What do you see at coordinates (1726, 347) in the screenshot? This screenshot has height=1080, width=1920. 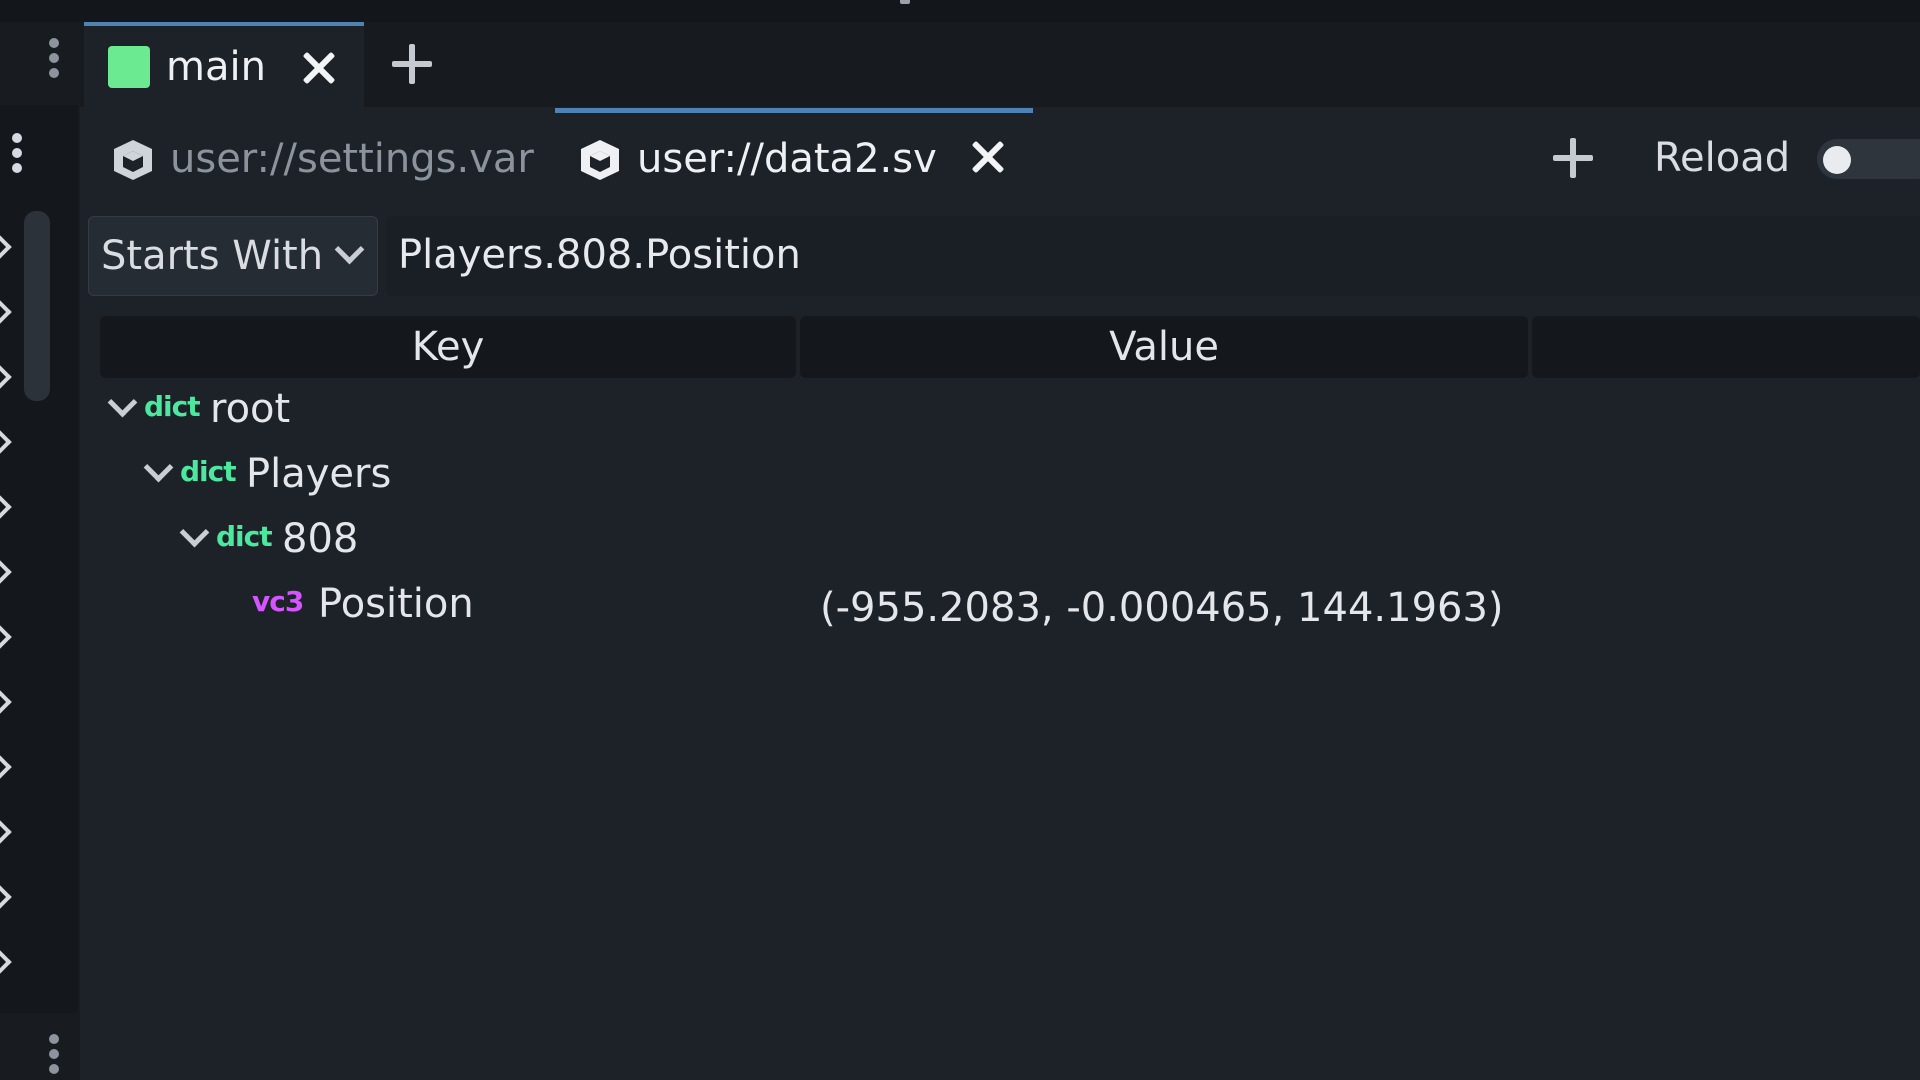 I see `column-header-extra` at bounding box center [1726, 347].